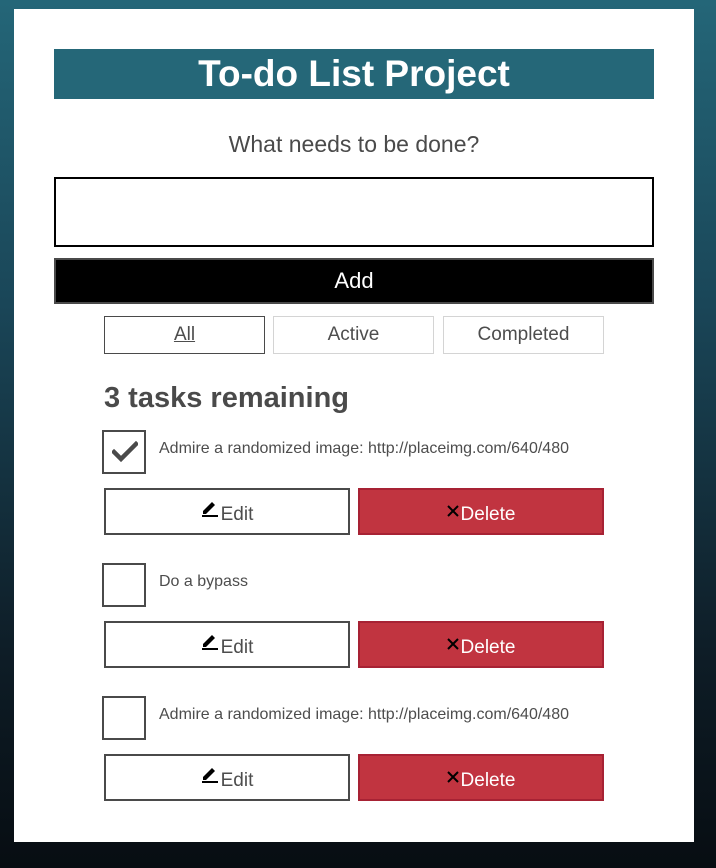  What do you see at coordinates (203, 581) in the screenshot?
I see `todo-label: Do a bypass` at bounding box center [203, 581].